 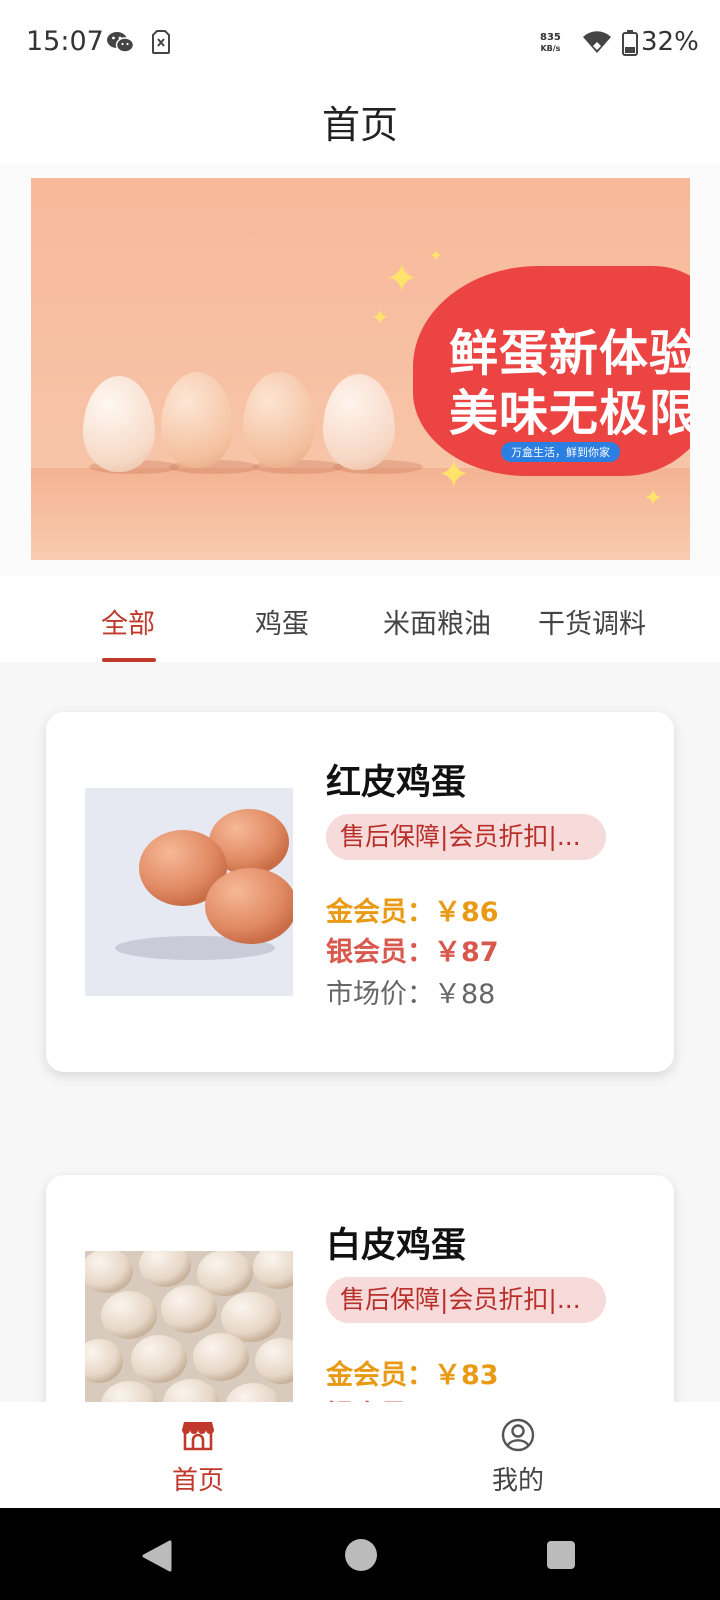 What do you see at coordinates (396, 783) in the screenshot?
I see `product-name: 红皮鸡蛋` at bounding box center [396, 783].